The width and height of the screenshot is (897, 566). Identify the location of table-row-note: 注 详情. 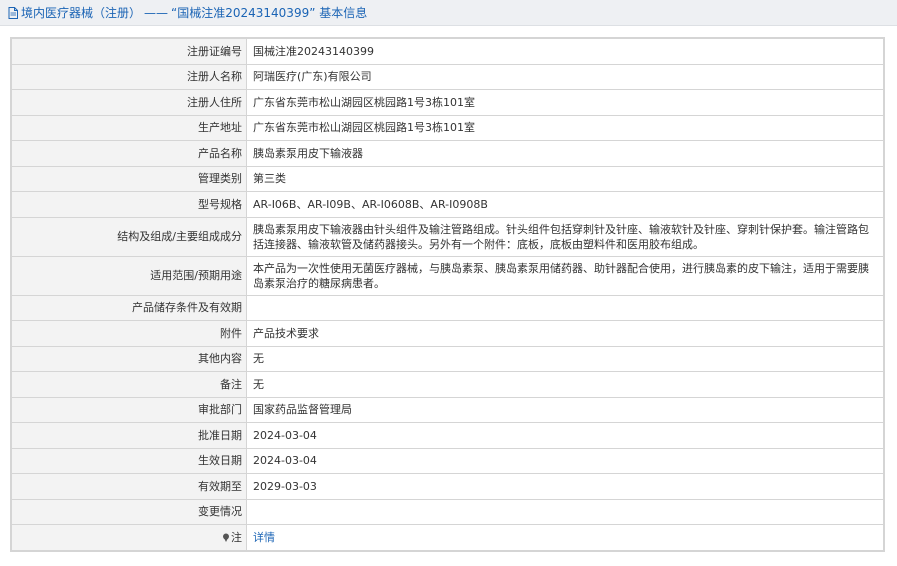
(447, 537).